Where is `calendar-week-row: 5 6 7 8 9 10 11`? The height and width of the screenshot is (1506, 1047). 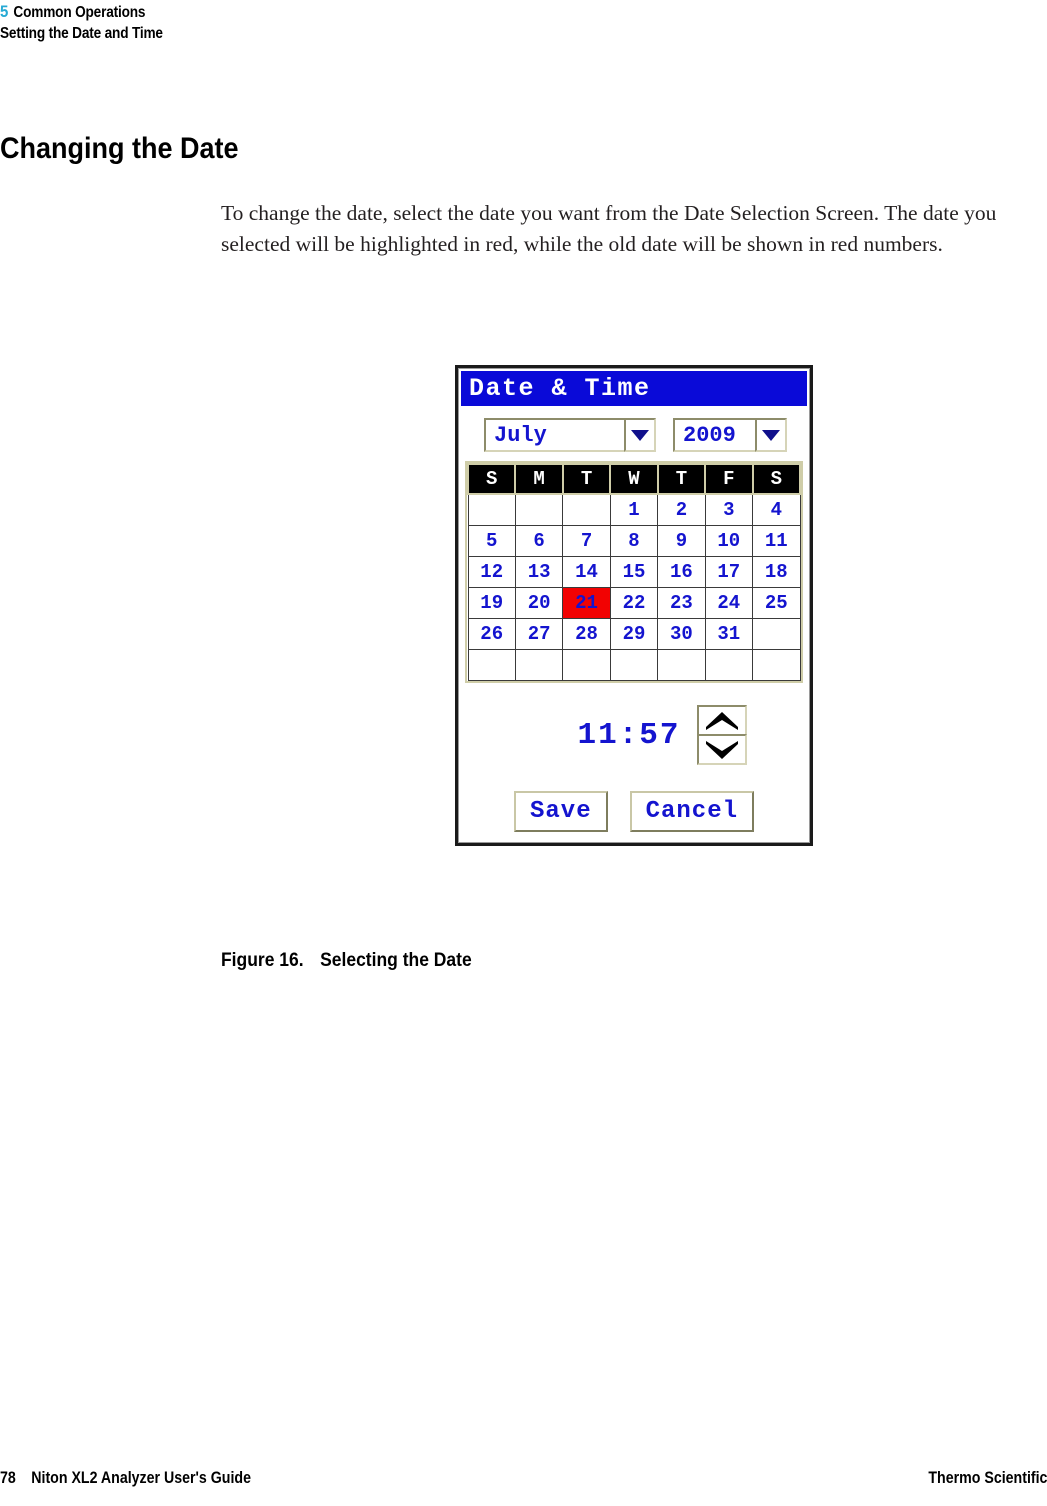
calendar-week-row: 5 6 7 8 9 10 11 is located at coordinates (634, 541).